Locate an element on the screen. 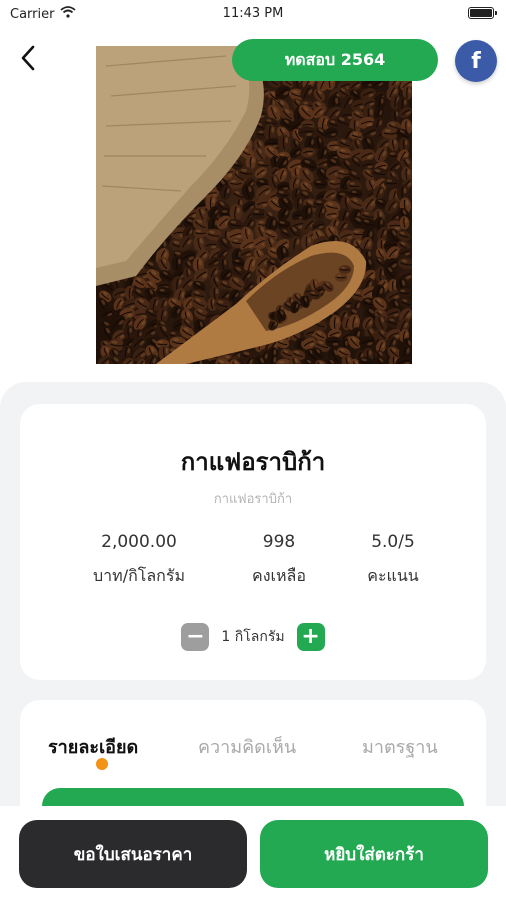 Image resolution: width=506 pixels, height=900 pixels. price-label: บาท/กิโลกรัม is located at coordinates (139, 575).